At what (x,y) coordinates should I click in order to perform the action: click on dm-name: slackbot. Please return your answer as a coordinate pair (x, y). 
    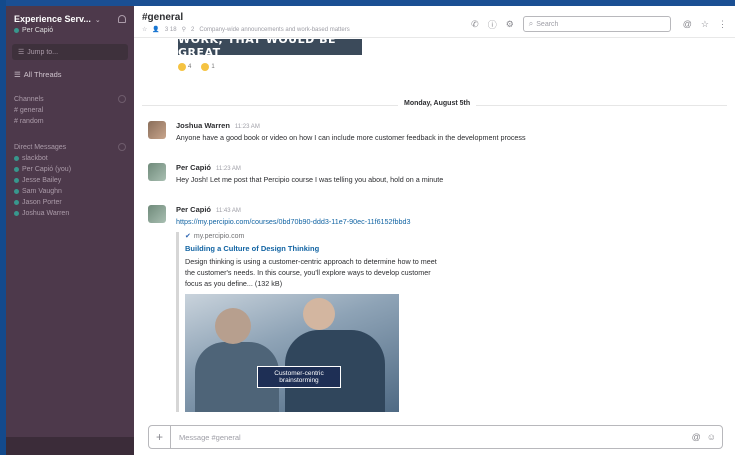
    Looking at the image, I should click on (35, 158).